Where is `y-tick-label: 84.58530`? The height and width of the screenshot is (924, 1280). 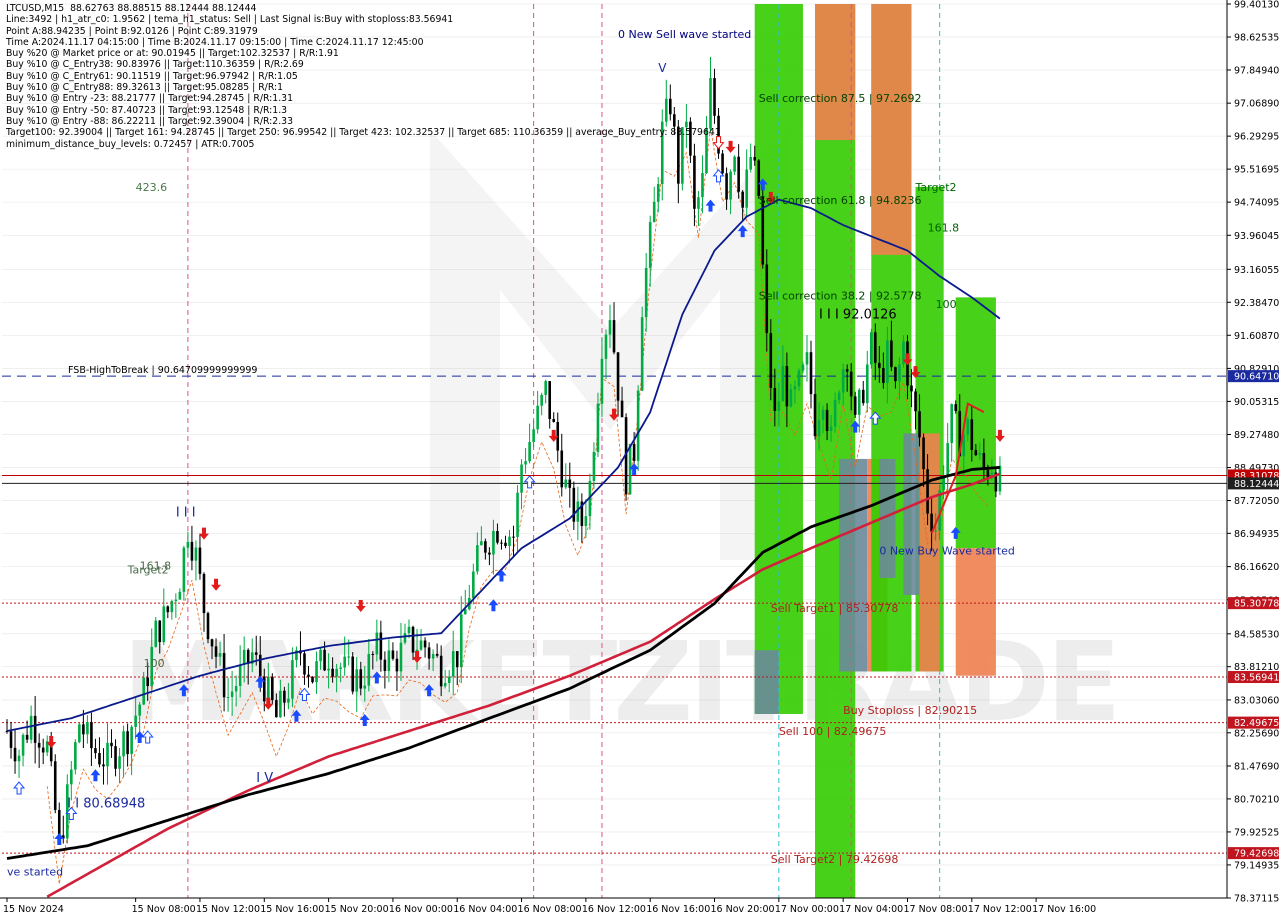
y-tick-label: 84.58530 is located at coordinates (1256, 634).